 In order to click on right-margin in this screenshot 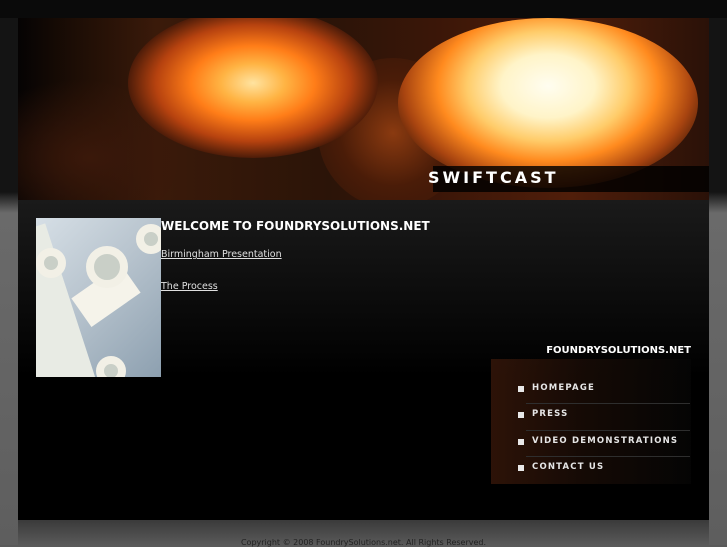, I will do `click(718, 281)`.